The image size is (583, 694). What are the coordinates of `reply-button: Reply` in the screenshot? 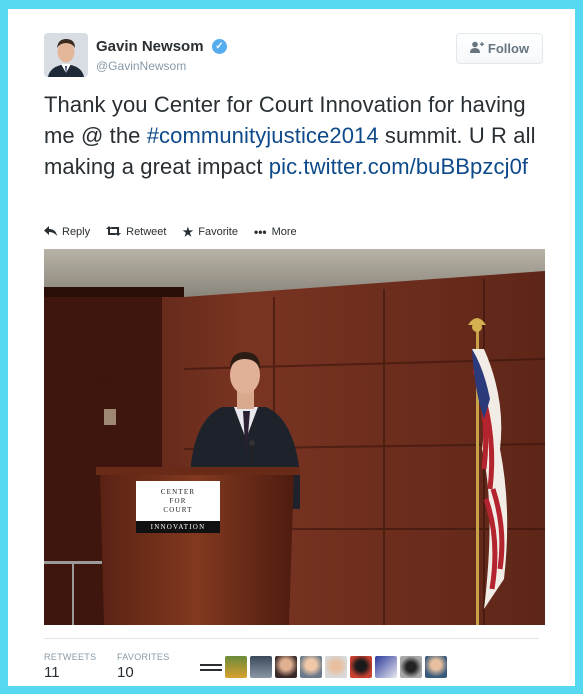 It's located at (67, 232).